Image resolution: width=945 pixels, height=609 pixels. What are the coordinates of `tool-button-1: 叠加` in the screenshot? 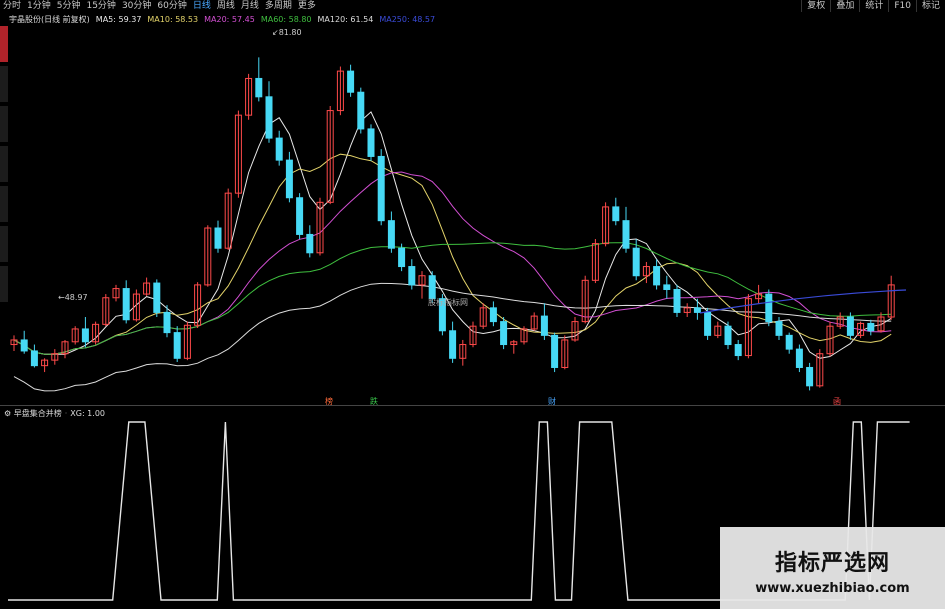 It's located at (844, 6).